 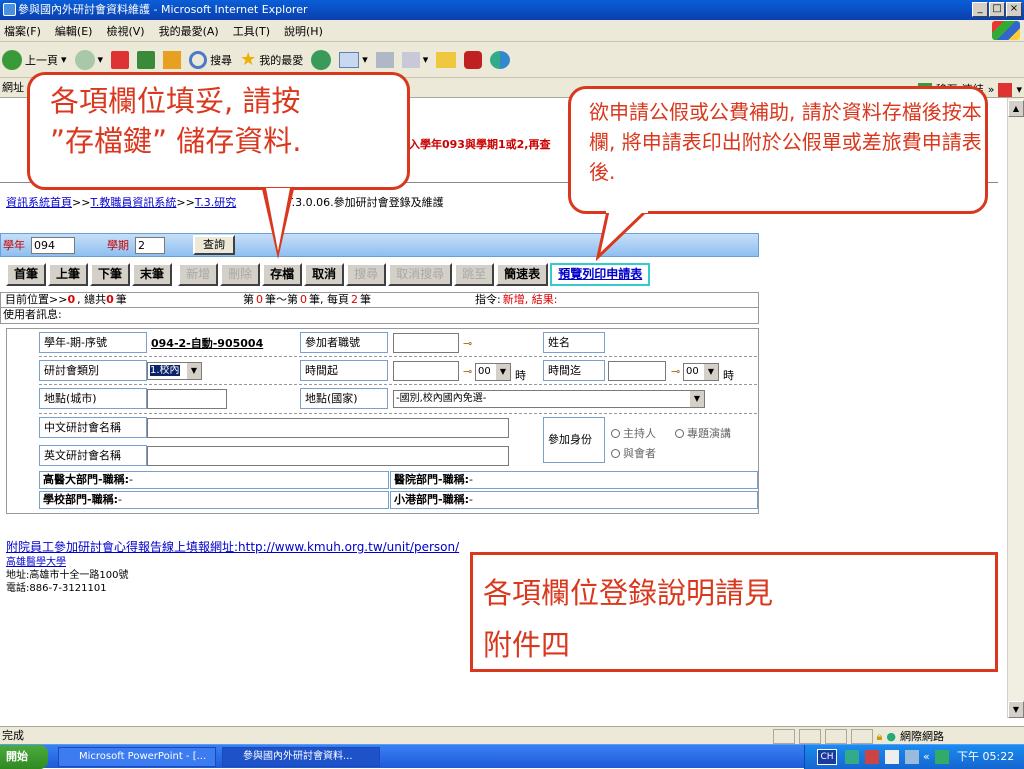 What do you see at coordinates (703, 433) in the screenshot?
I see `role-keynote-radio: 專題演講` at bounding box center [703, 433].